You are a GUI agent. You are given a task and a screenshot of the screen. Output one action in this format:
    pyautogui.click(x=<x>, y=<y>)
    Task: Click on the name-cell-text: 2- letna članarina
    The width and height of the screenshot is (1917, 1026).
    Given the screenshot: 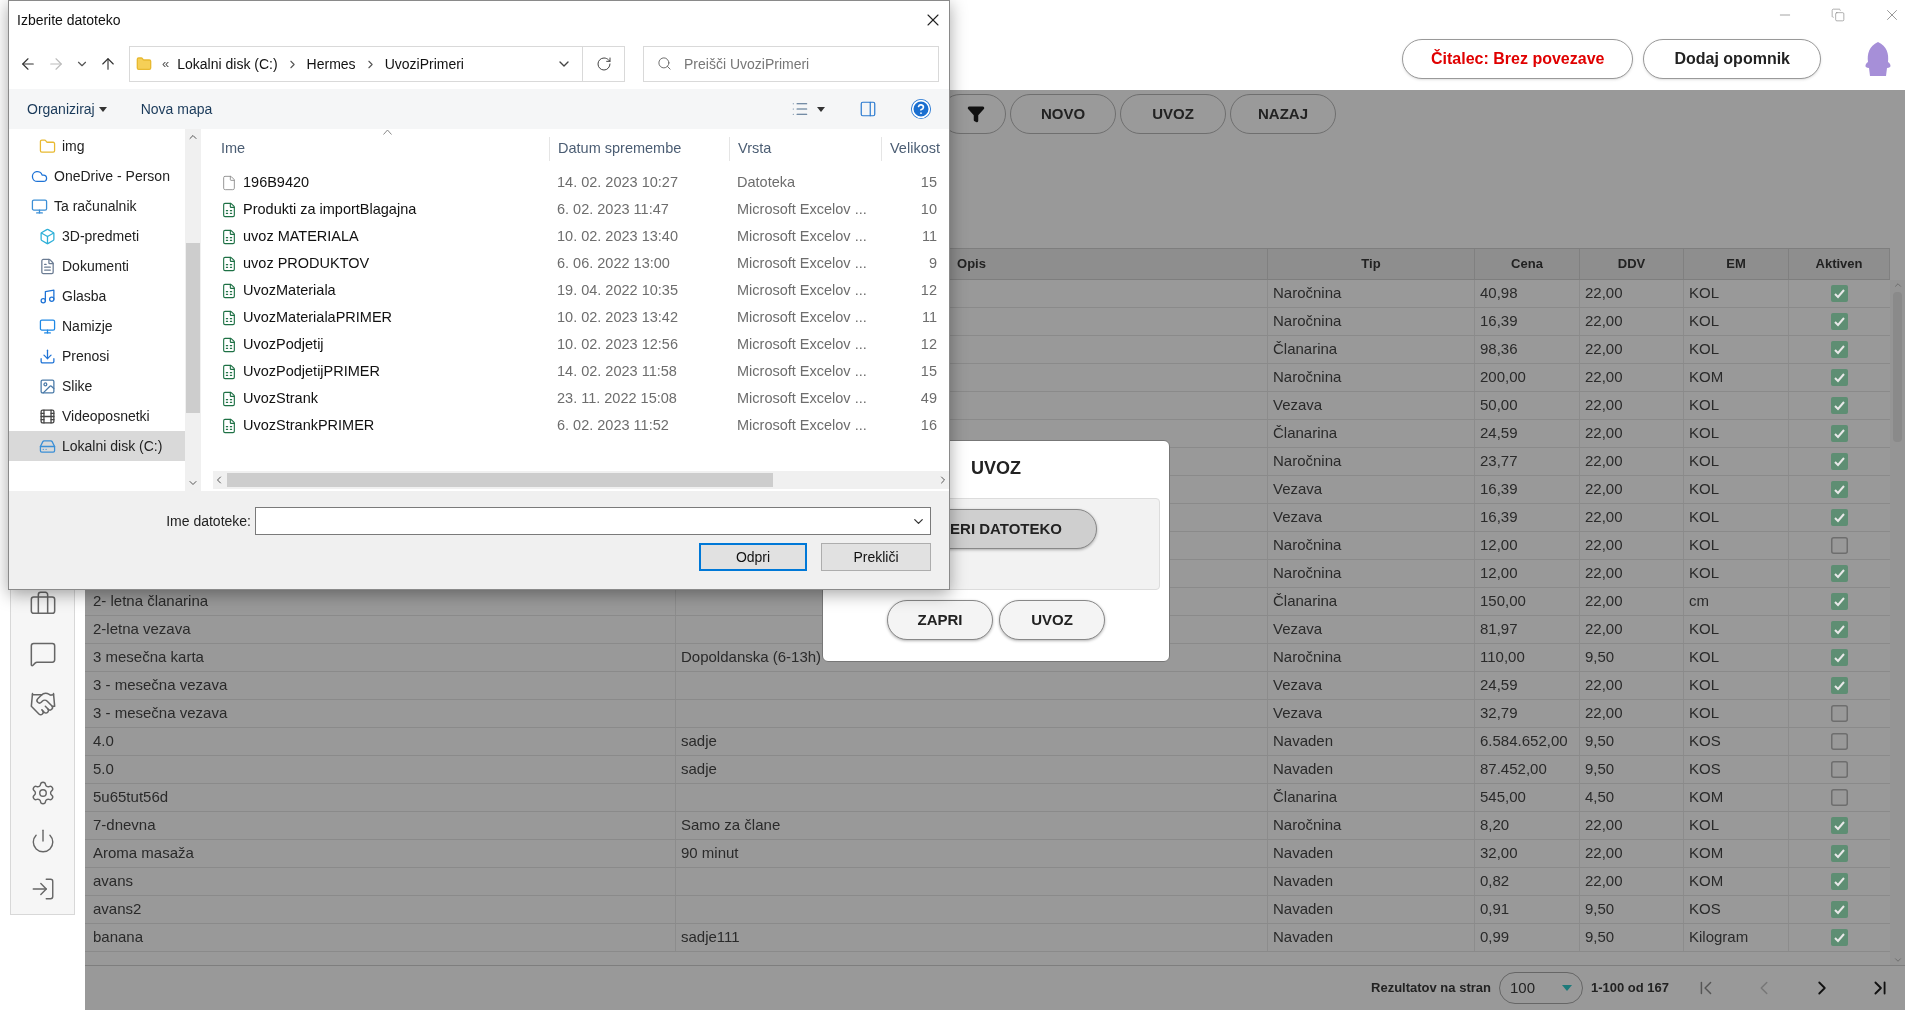 What is the action you would take?
    pyautogui.click(x=151, y=601)
    